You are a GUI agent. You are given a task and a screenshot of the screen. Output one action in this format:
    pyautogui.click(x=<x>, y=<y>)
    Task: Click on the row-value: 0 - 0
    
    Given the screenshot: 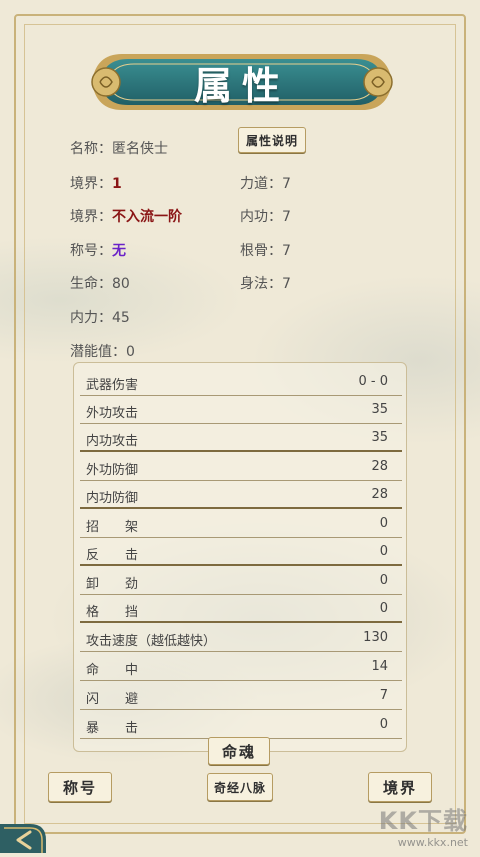 What is the action you would take?
    pyautogui.click(x=373, y=381)
    